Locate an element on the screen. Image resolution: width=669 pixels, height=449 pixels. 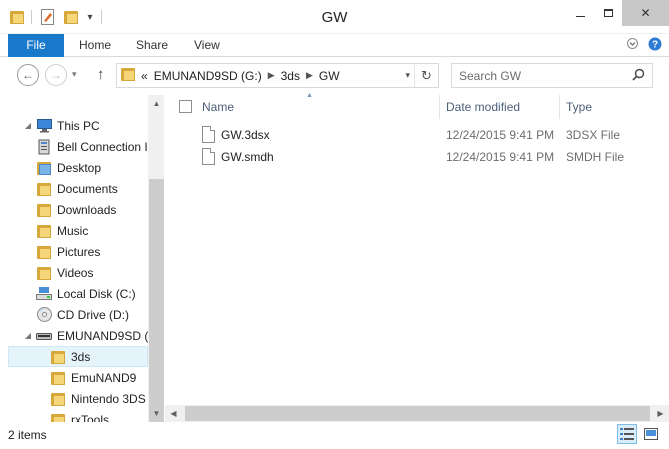
tab-file: File is located at coordinates (36, 45).